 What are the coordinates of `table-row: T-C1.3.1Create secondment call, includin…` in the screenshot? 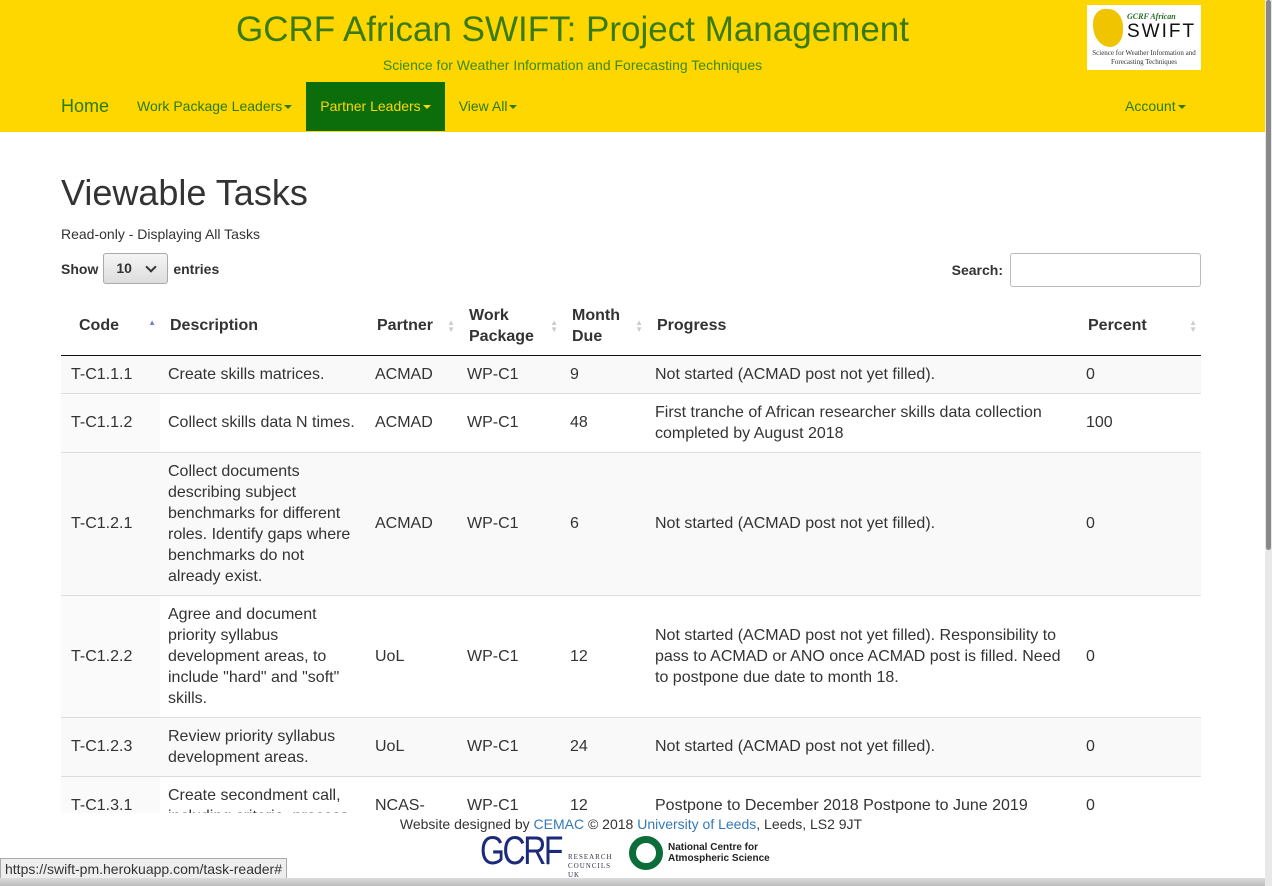 It's located at (631, 794).